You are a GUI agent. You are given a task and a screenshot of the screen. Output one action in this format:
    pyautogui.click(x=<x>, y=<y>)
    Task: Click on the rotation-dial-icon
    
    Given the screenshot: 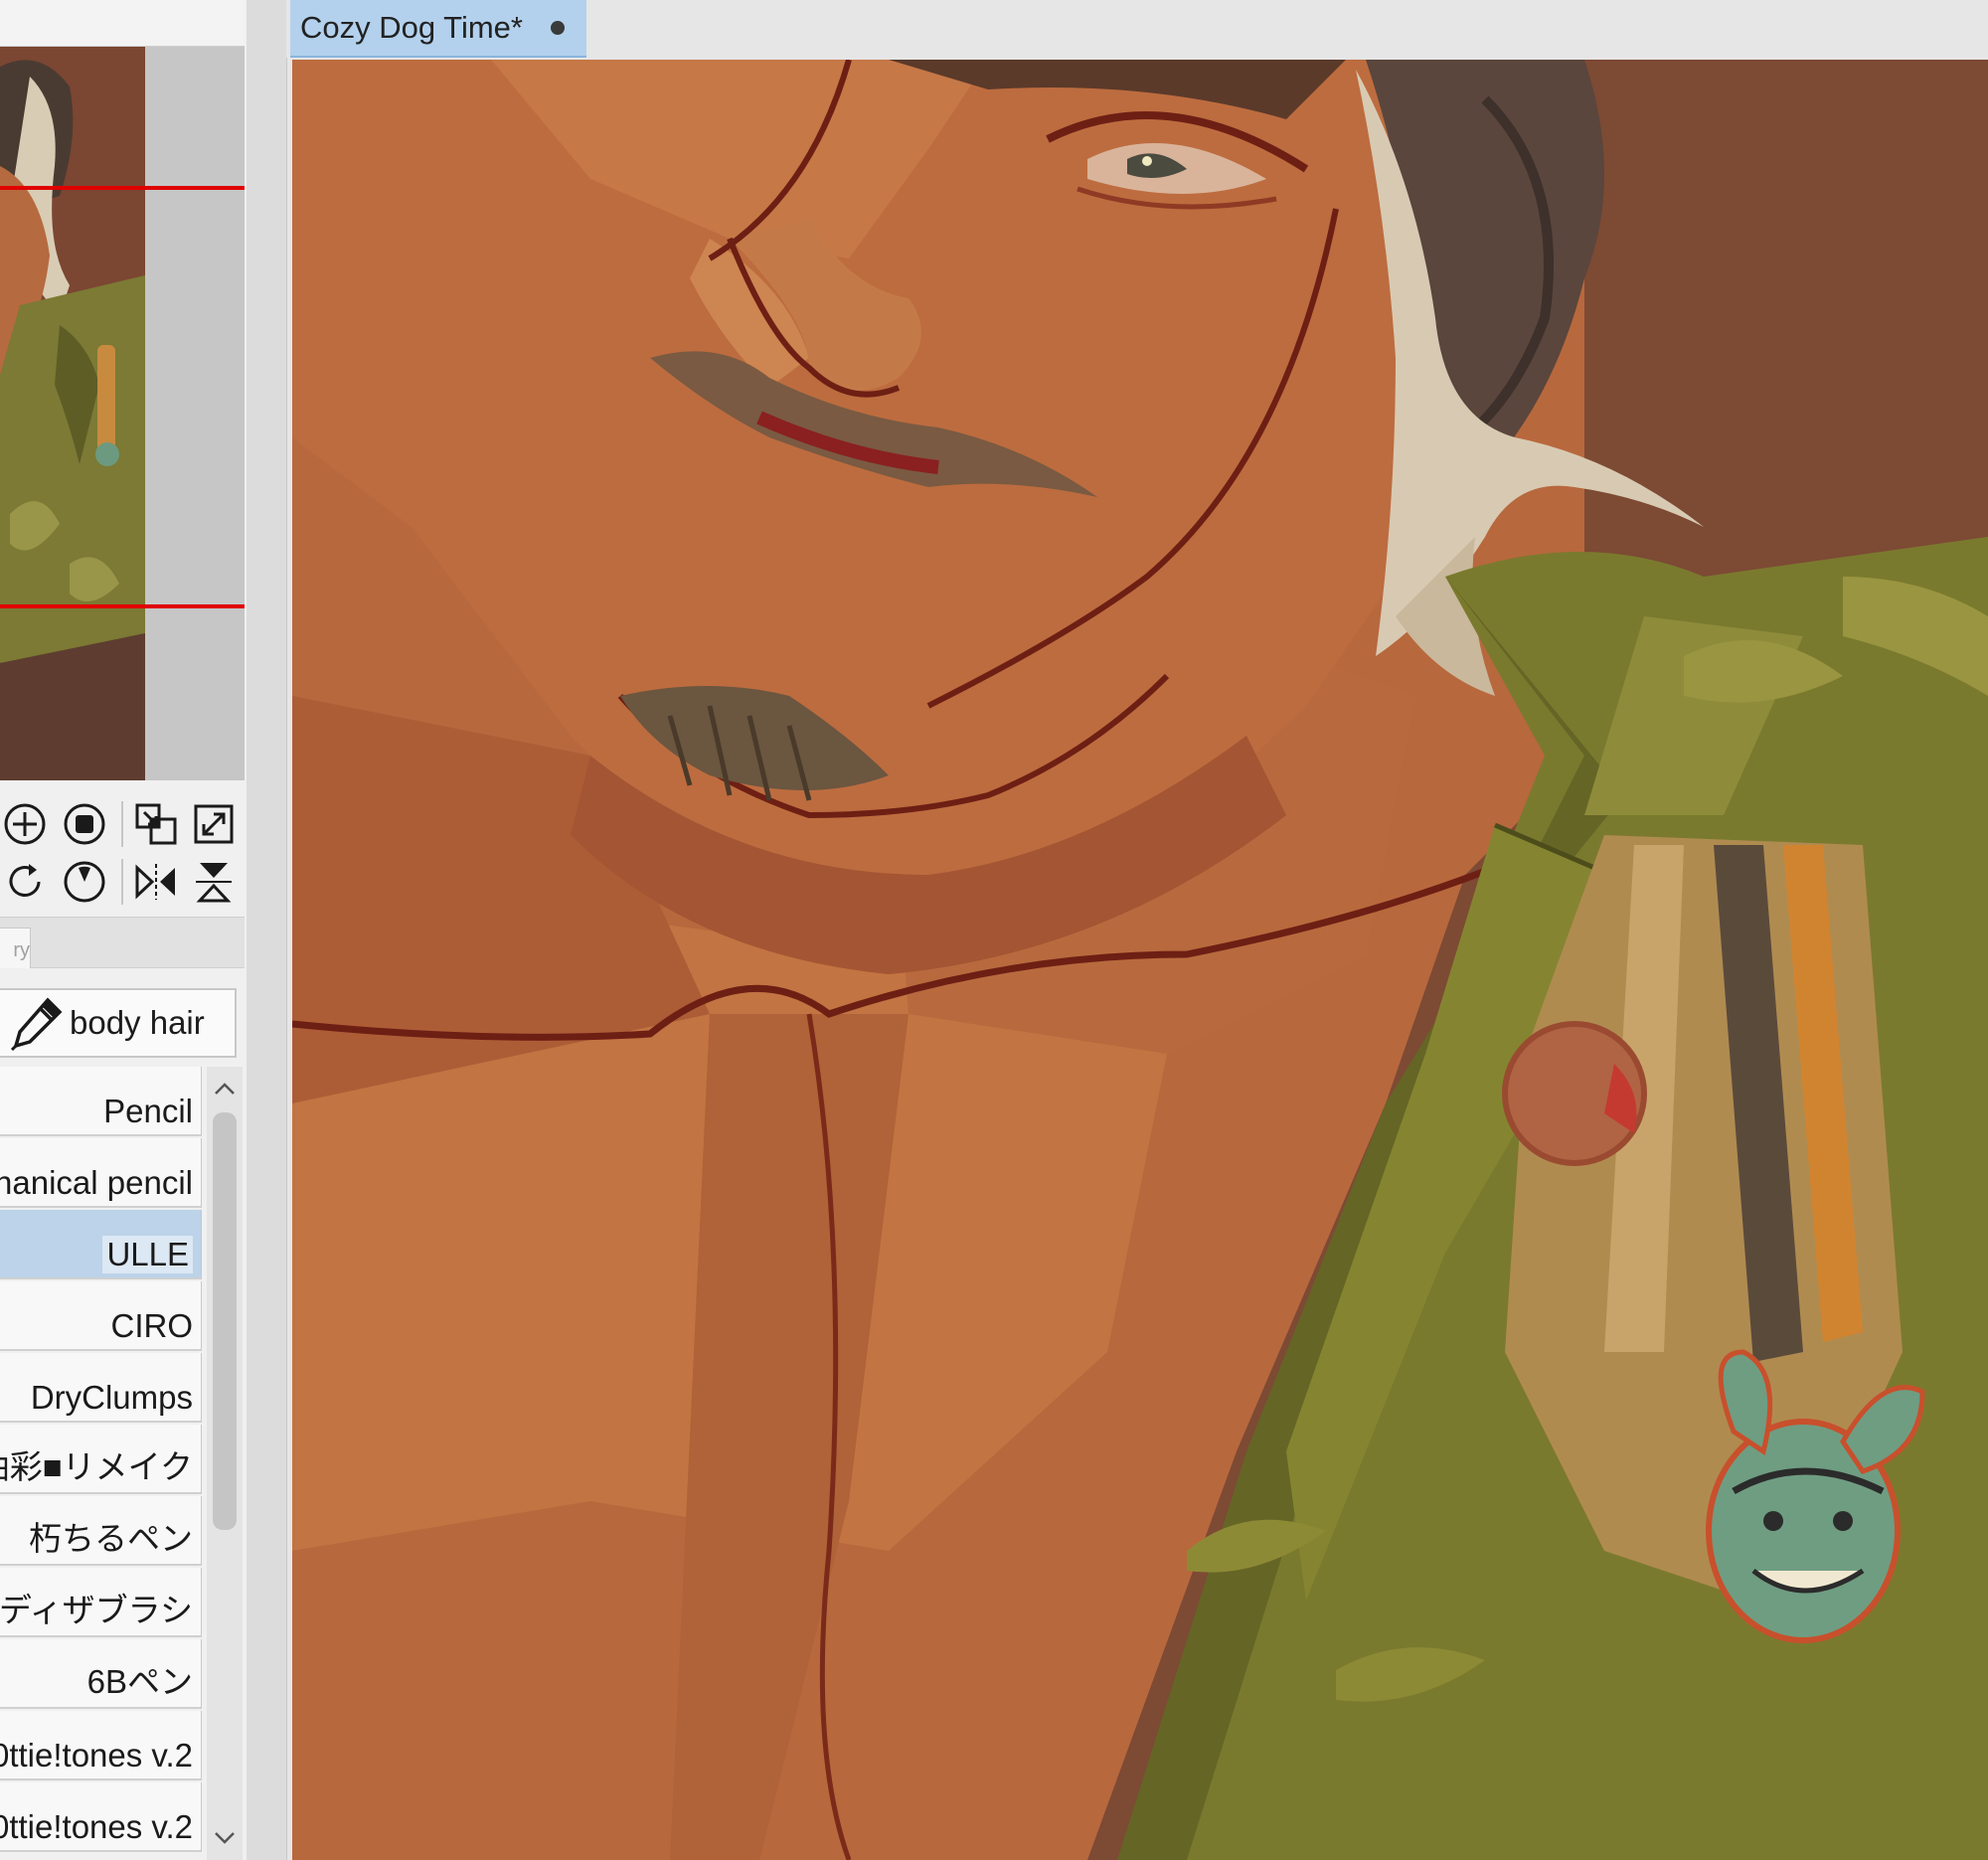 What is the action you would take?
    pyautogui.click(x=84, y=882)
    